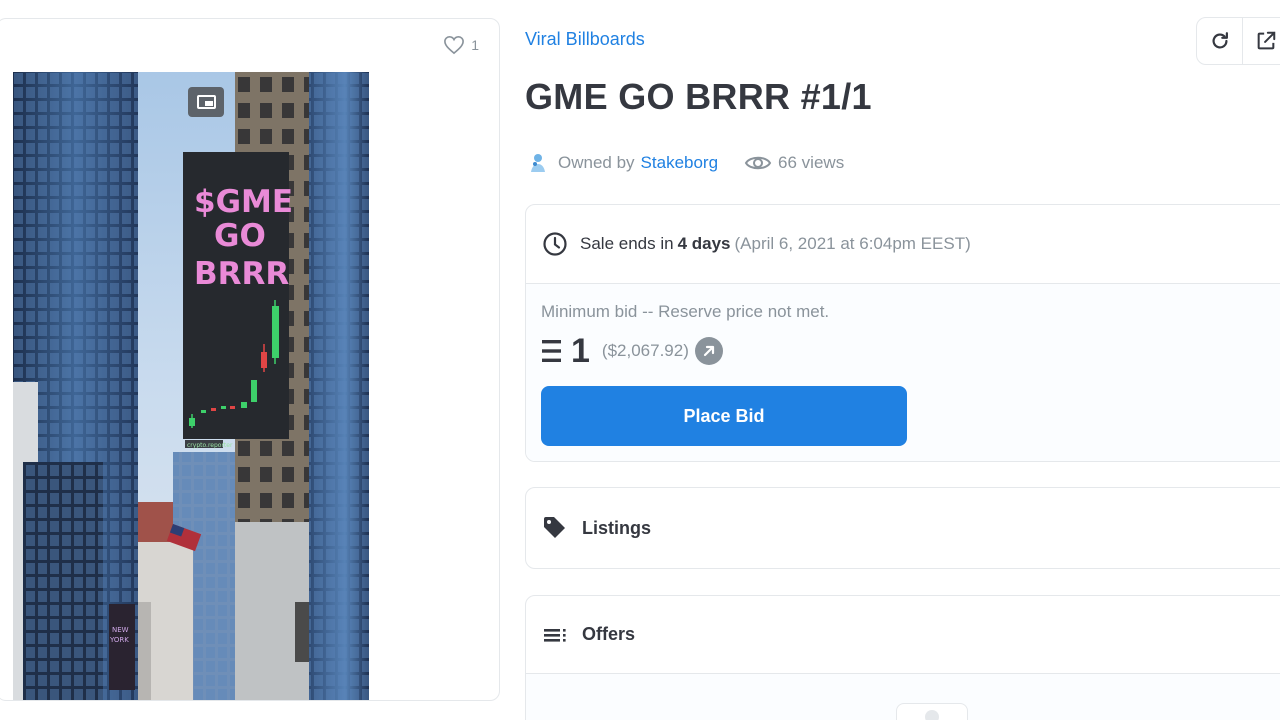  I want to click on picture-in-picture-button, so click(206, 102).